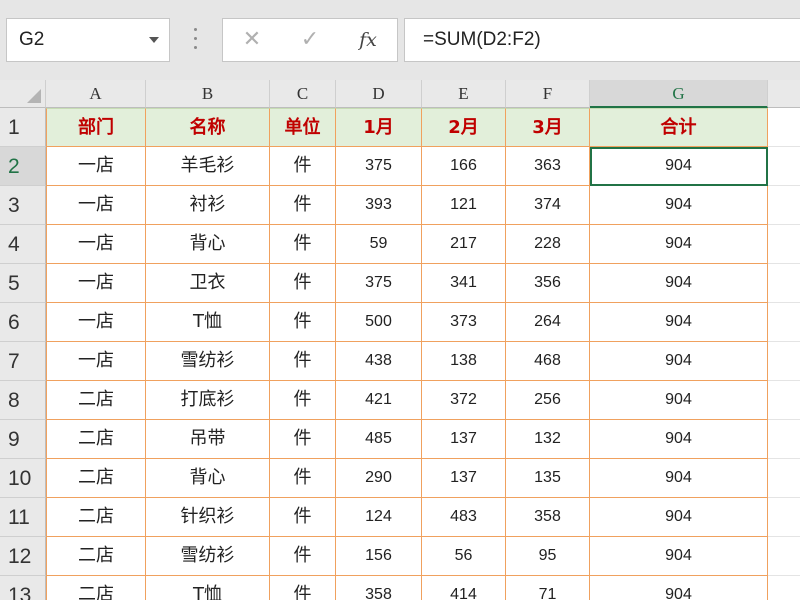  Describe the element at coordinates (379, 361) in the screenshot. I see `table-cell: 438` at that location.